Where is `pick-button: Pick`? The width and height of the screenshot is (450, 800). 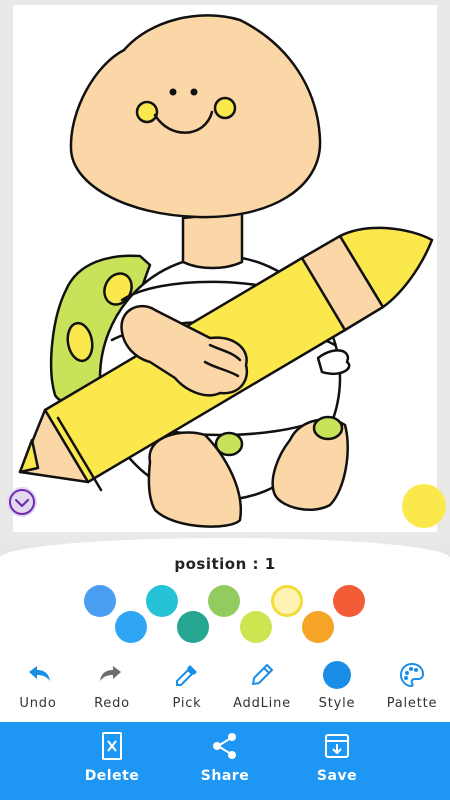
pick-button: Pick is located at coordinates (187, 685).